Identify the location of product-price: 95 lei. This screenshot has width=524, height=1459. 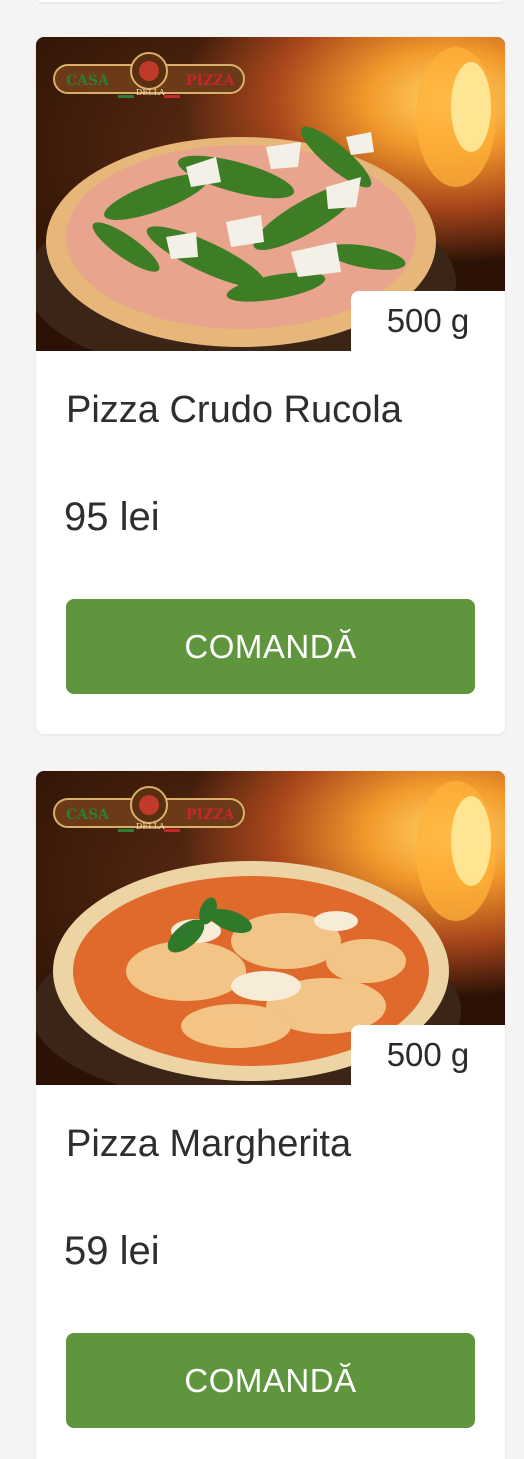
(112, 517).